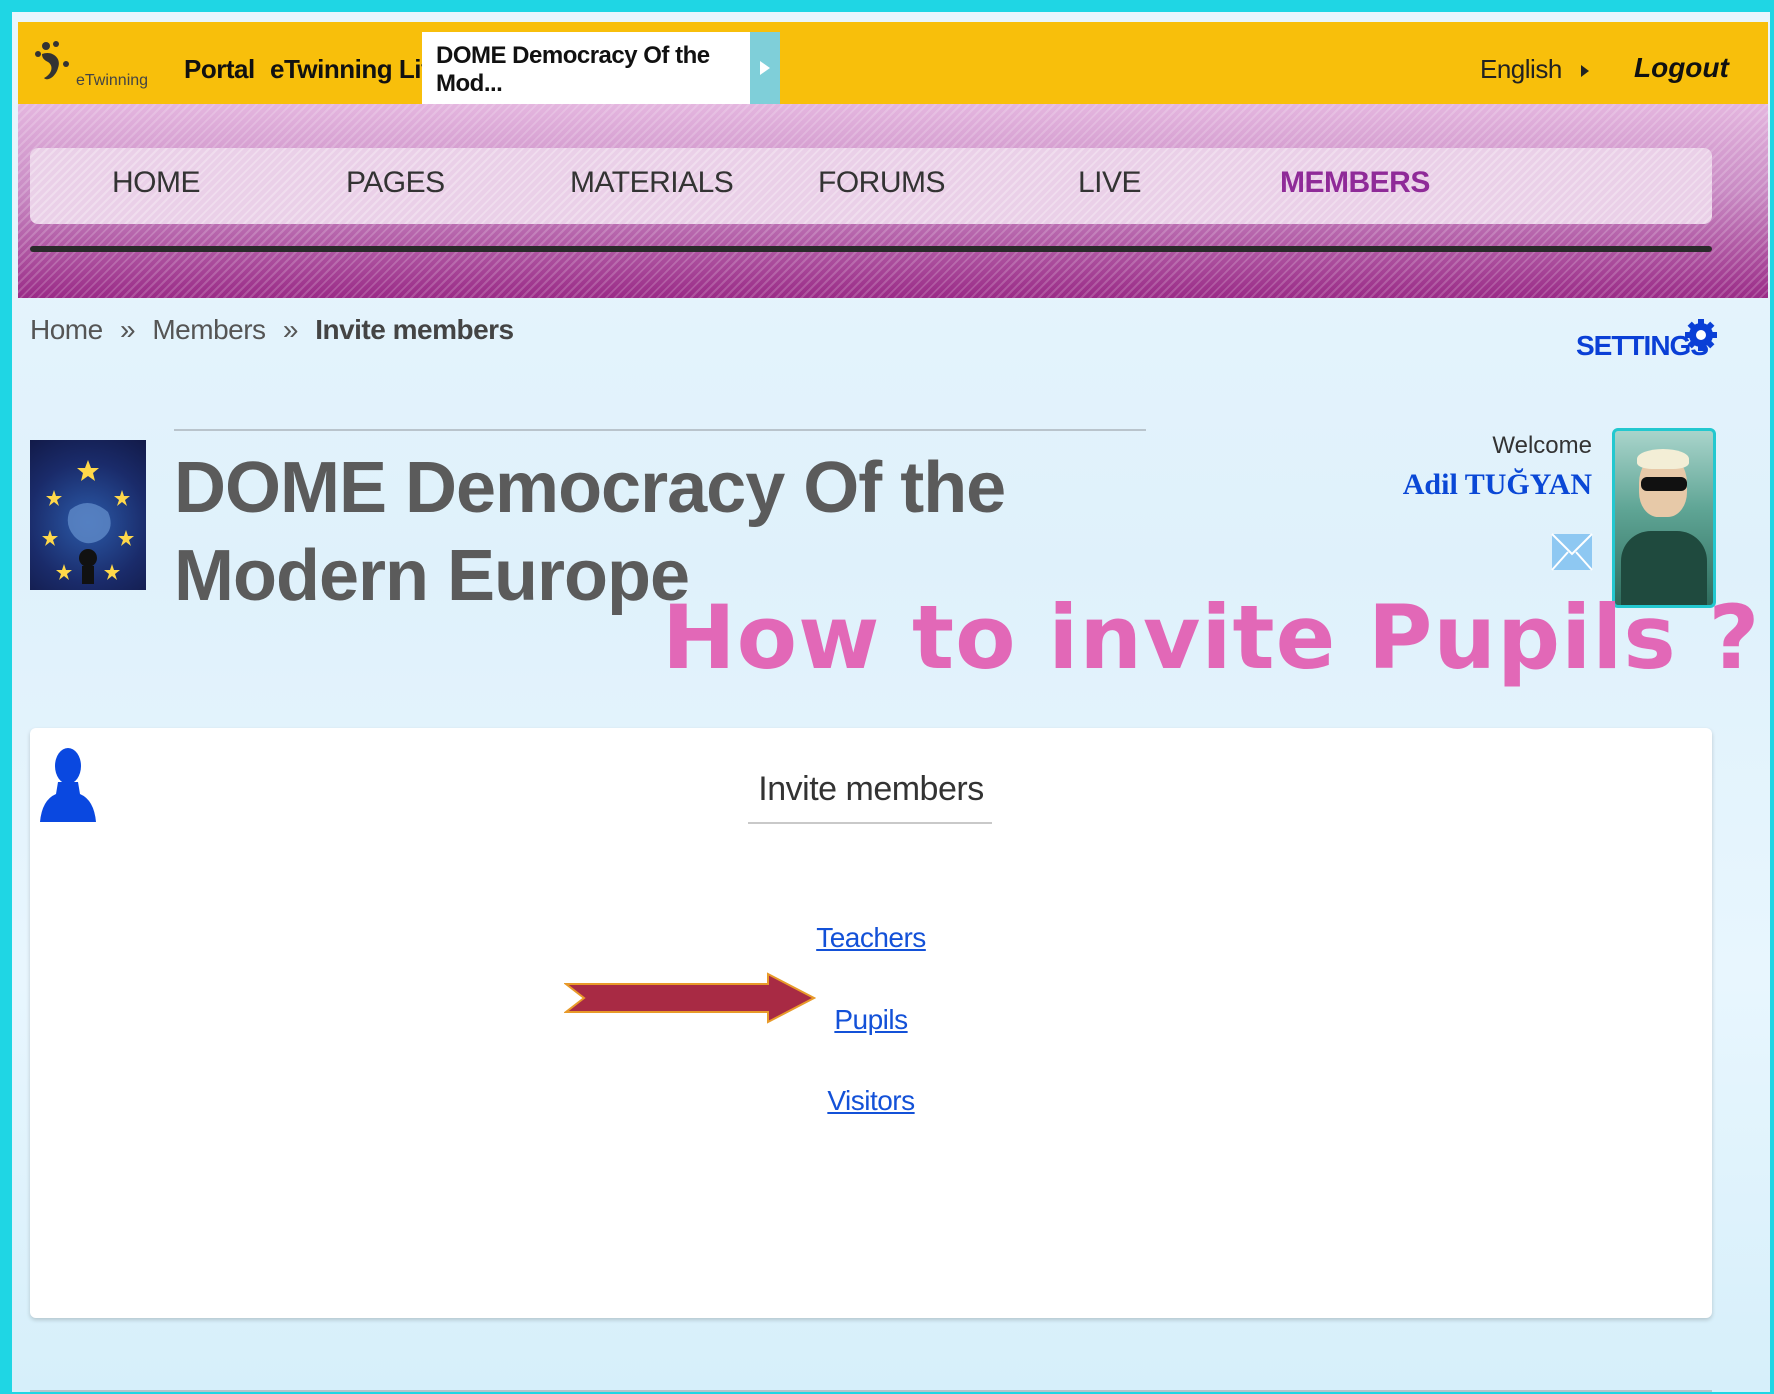 This screenshot has width=1774, height=1394. I want to click on title-top-rule, so click(660, 430).